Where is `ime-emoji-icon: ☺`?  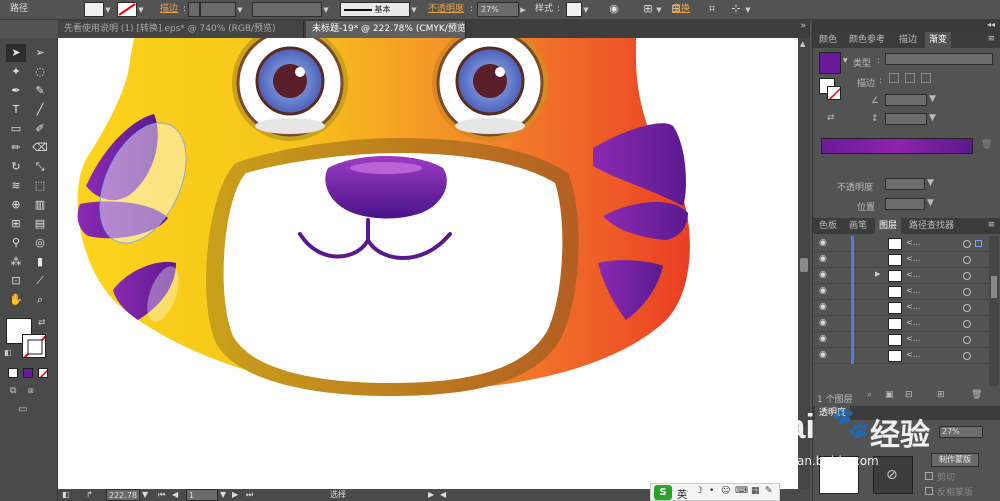 ime-emoji-icon: ☺ is located at coordinates (725, 491).